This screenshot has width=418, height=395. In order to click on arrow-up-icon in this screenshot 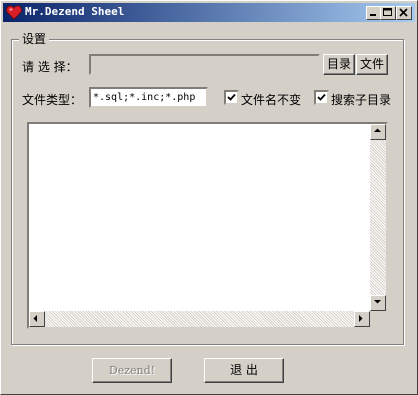, I will do `click(377, 130)`.